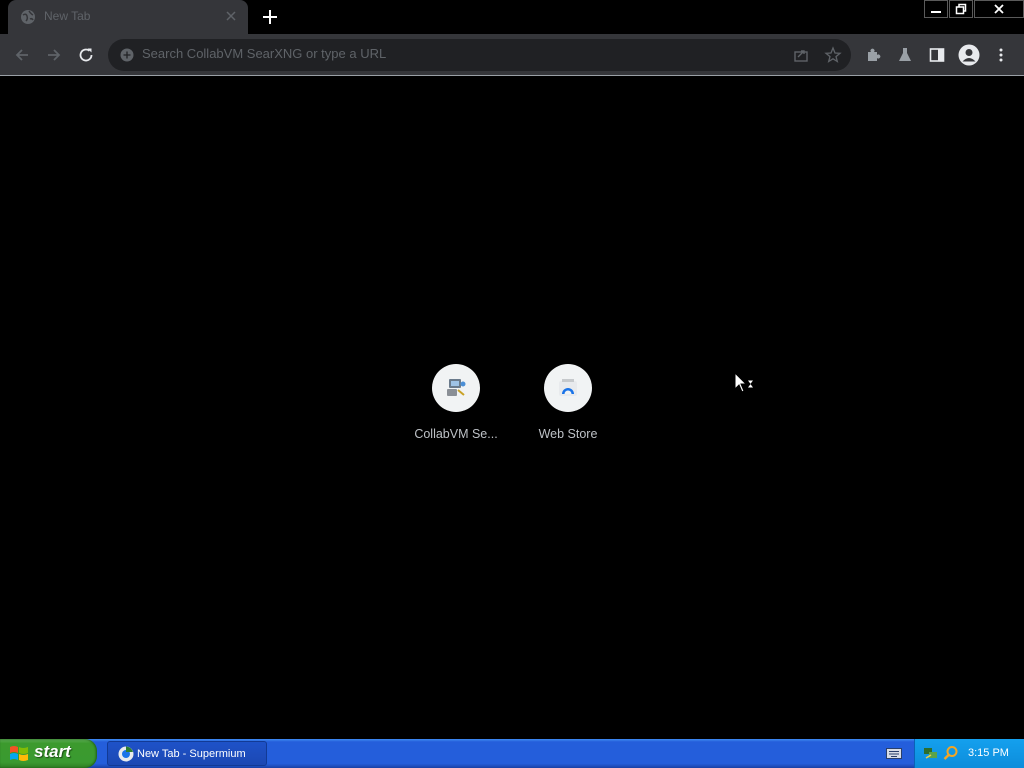 The height and width of the screenshot is (768, 1024). Describe the element at coordinates (936, 9) in the screenshot. I see `minimize-button` at that location.